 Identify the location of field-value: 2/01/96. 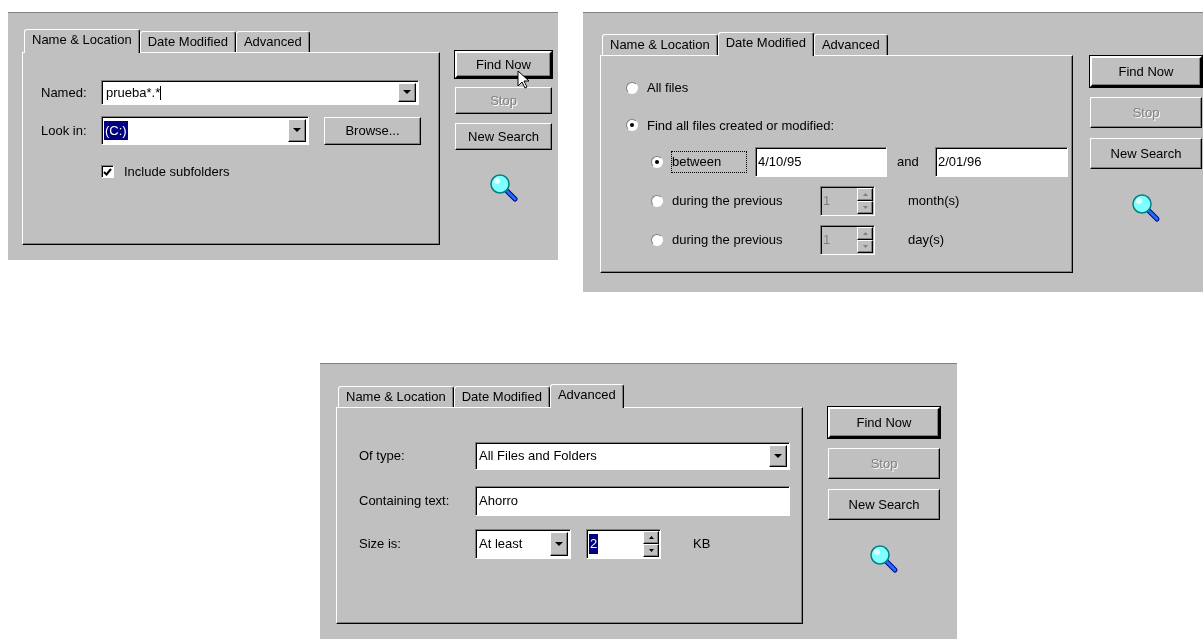
(960, 162).